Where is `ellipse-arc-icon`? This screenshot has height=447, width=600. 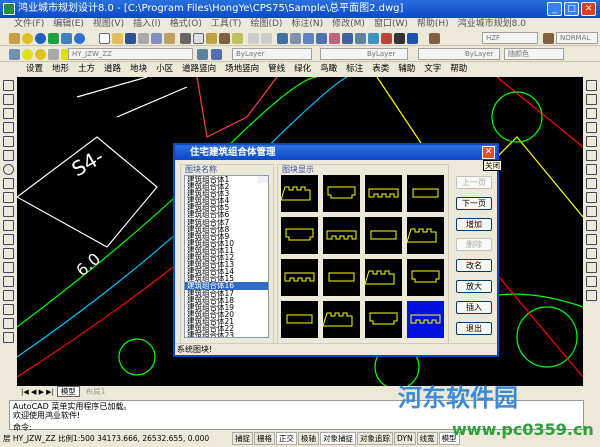 ellipse-arc-icon is located at coordinates (8, 225).